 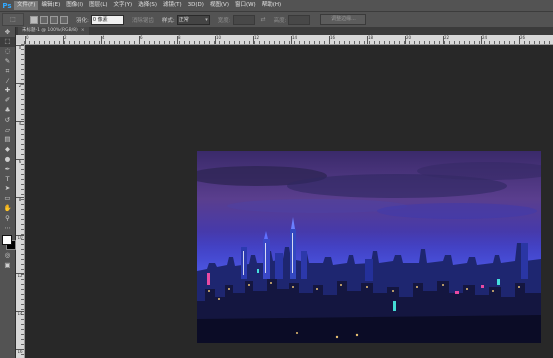 I want to click on menu-window: 窗口(W), so click(x=245, y=5).